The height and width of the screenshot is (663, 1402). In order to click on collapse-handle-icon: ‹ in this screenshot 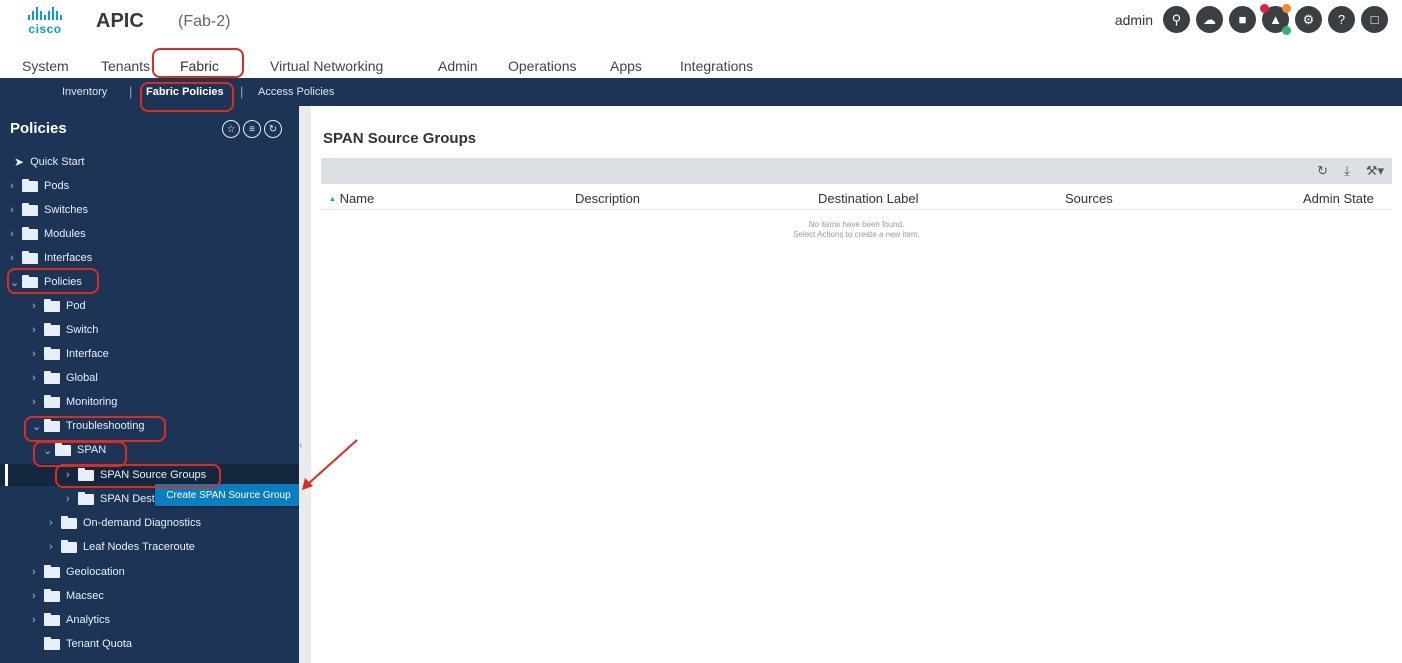, I will do `click(300, 445)`.